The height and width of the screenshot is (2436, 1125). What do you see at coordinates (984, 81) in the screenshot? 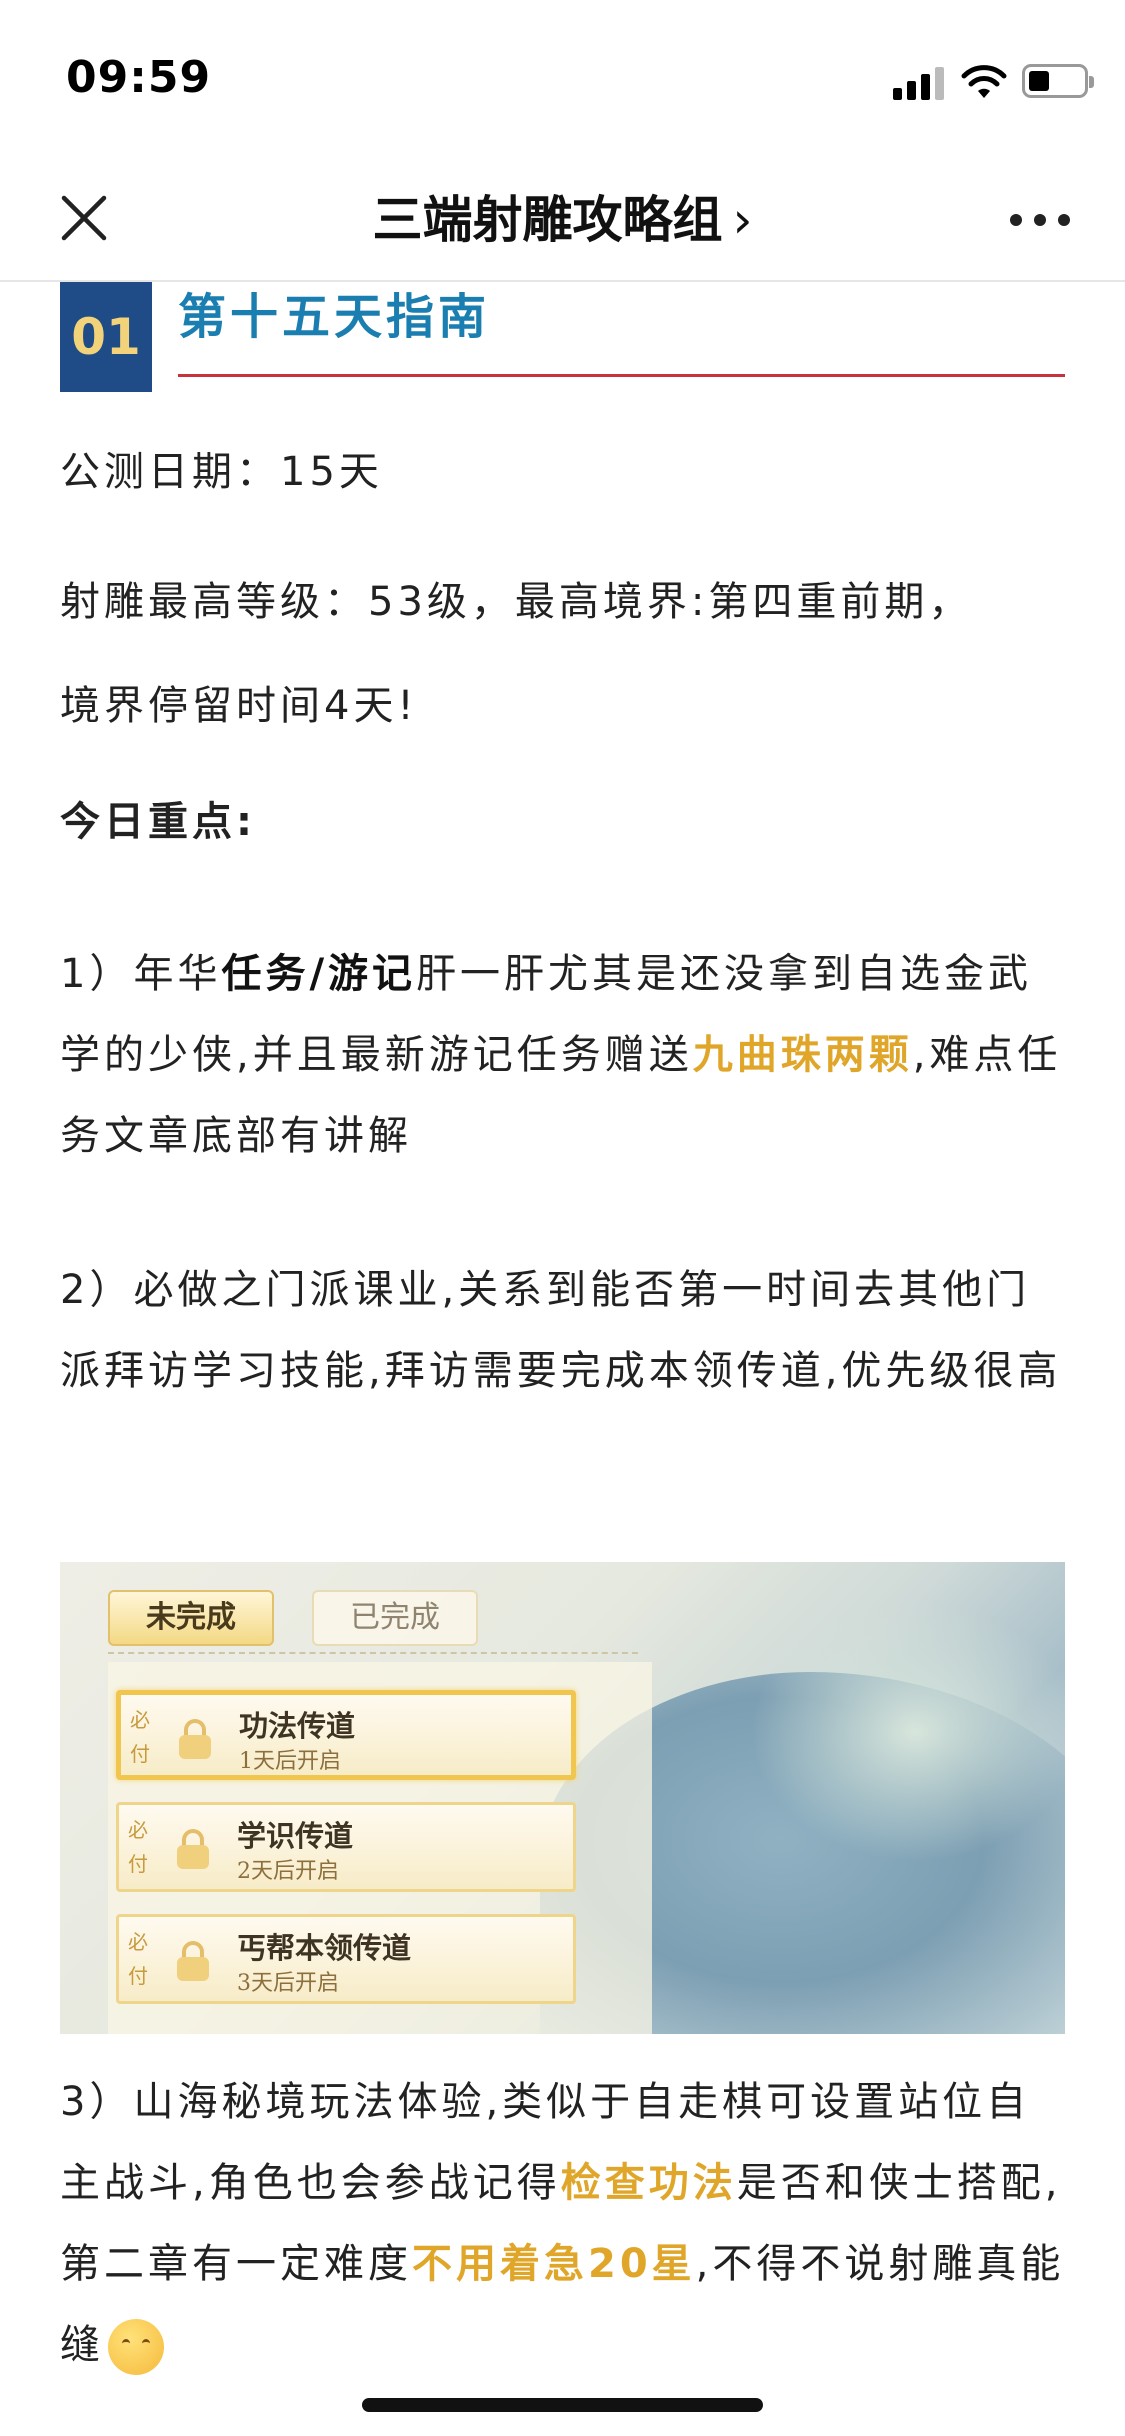
I see `wifi-icon` at bounding box center [984, 81].